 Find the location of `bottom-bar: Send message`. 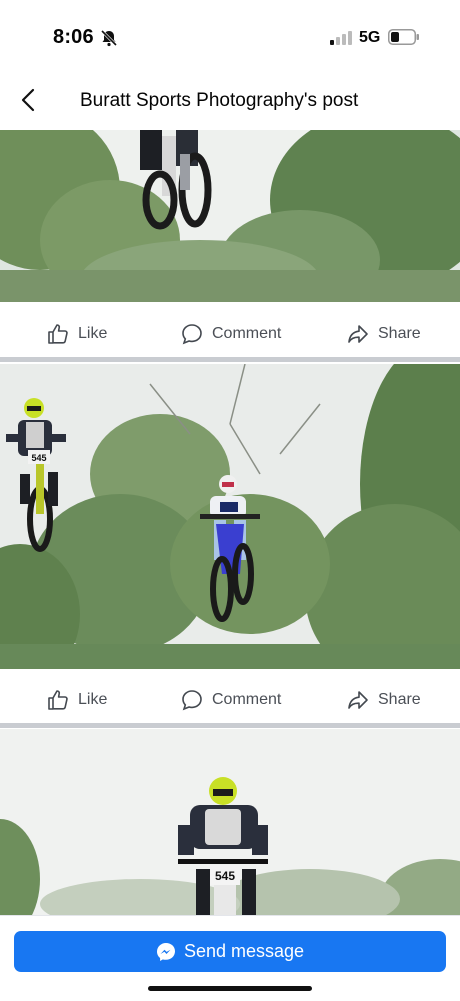

bottom-bar: Send message is located at coordinates (230, 958).